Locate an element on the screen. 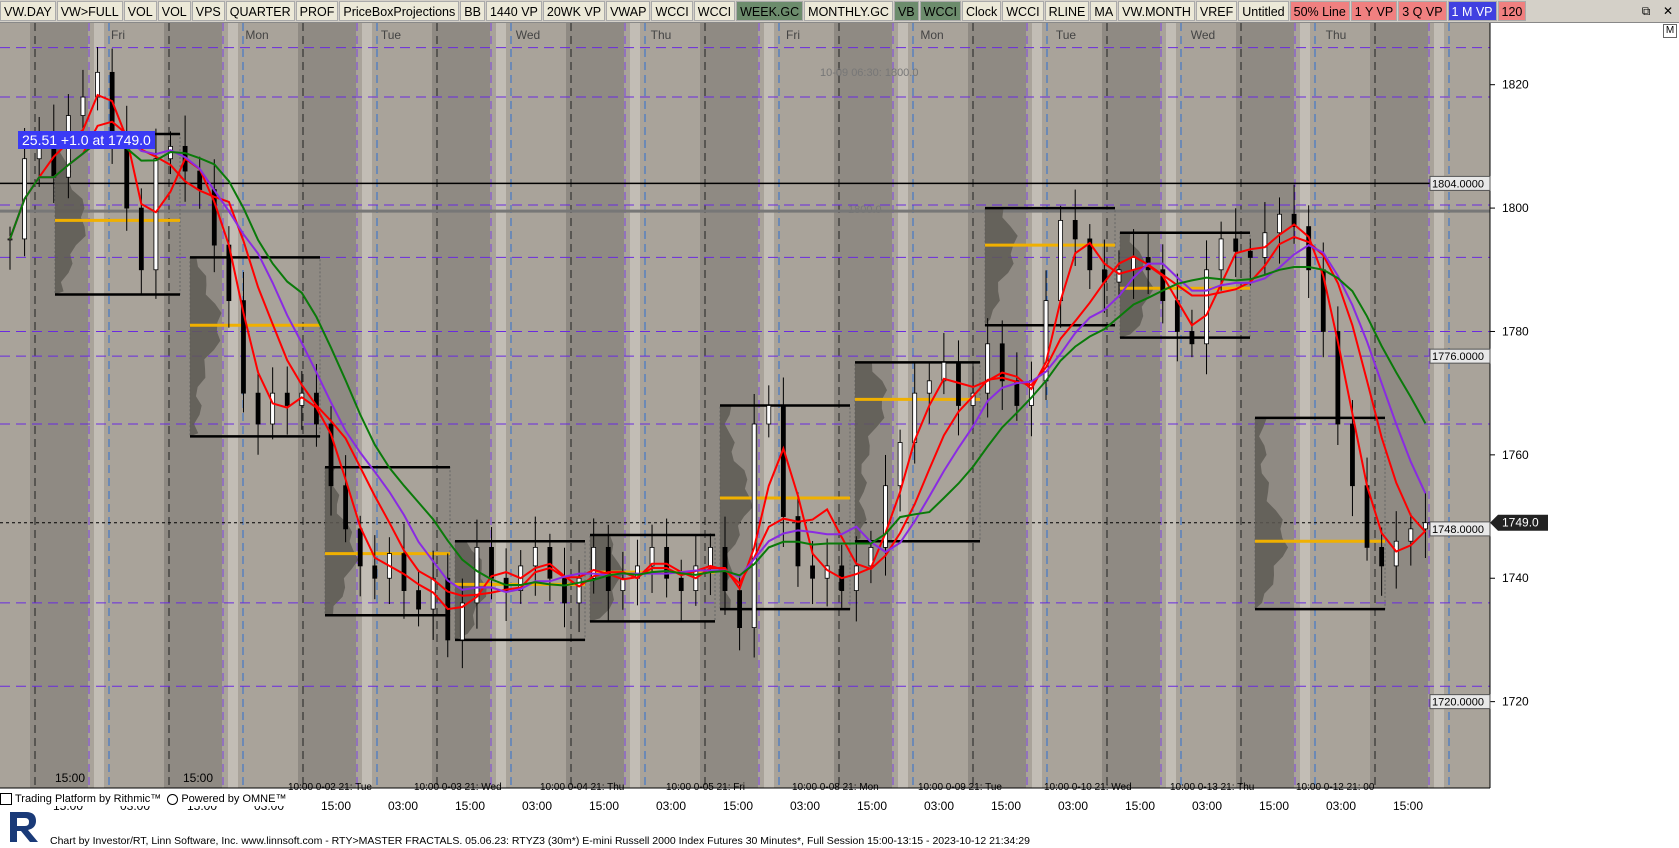 The width and height of the screenshot is (1679, 848). session-label: 10:00 0-13 21: Thu is located at coordinates (1212, 787).